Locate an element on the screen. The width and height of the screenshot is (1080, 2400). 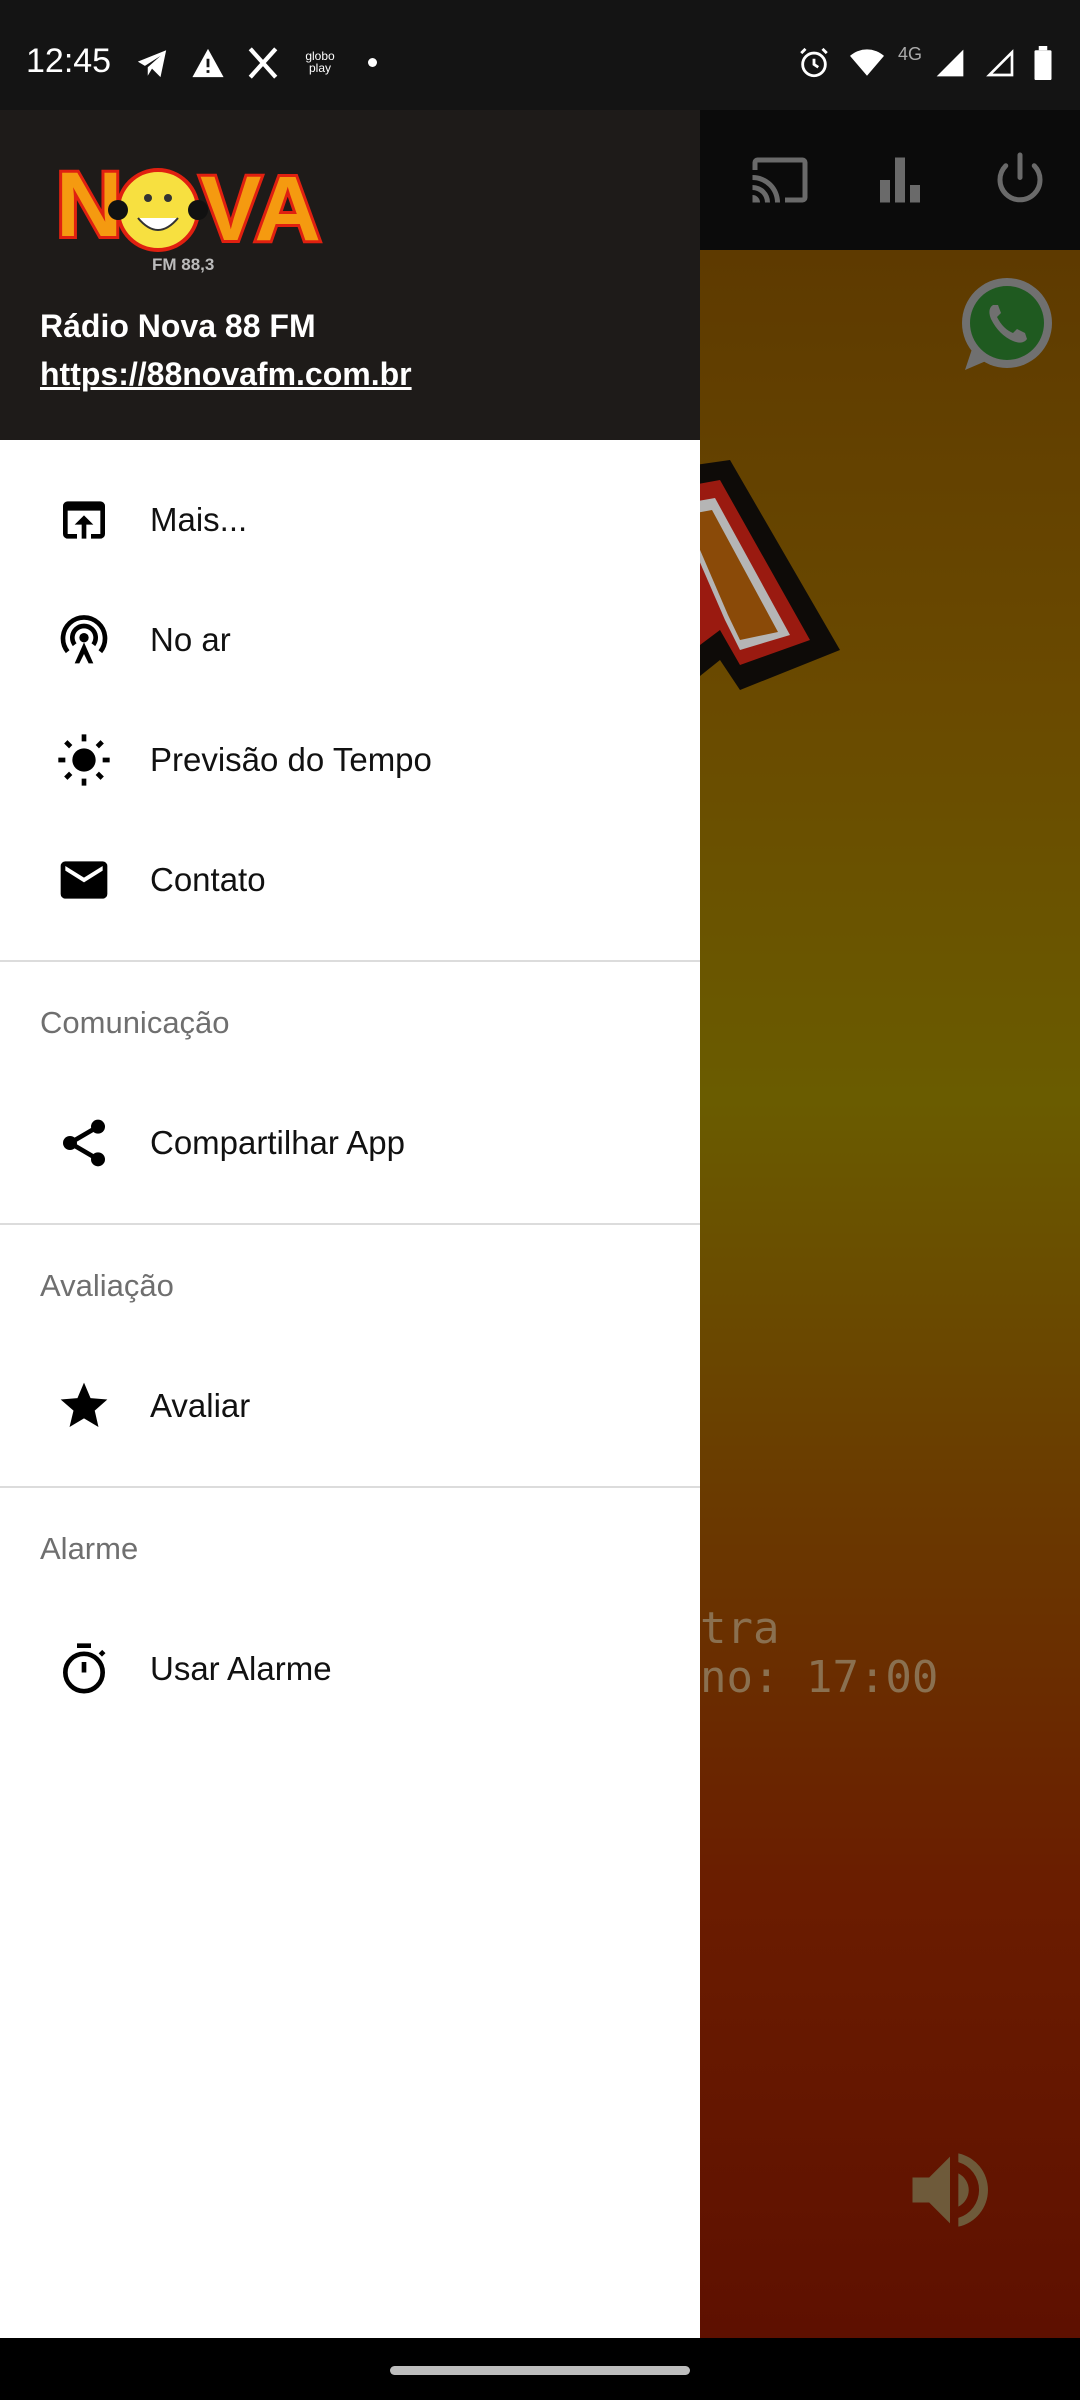
station-logo: N VA FM 88,3 is located at coordinates (188, 212).